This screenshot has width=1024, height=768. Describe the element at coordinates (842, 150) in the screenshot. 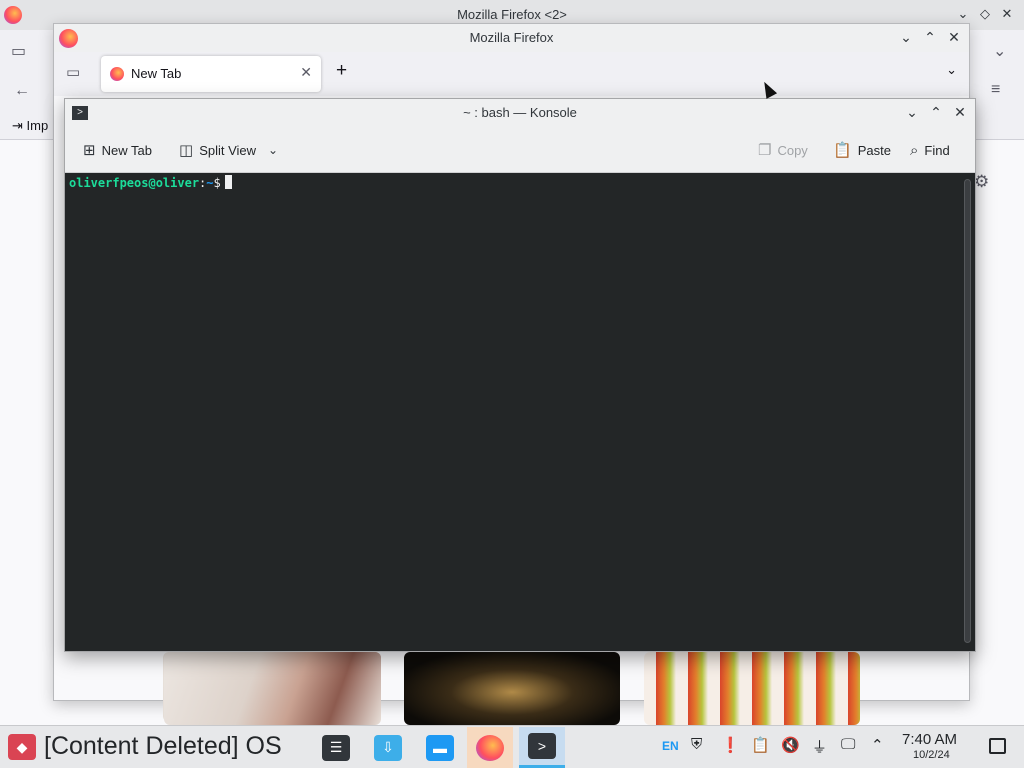

I see `paste-icon: 📋` at that location.